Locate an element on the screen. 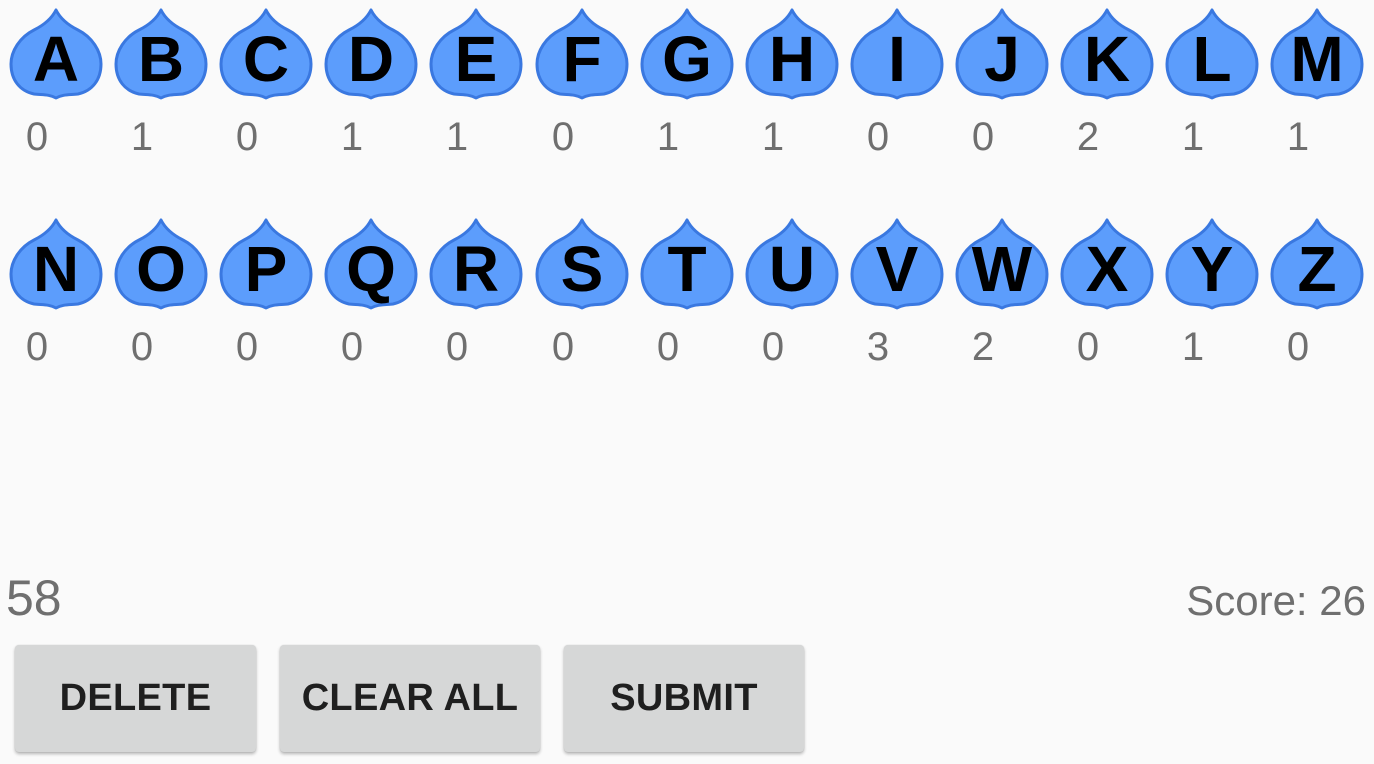 The image size is (1374, 764). timer-display: 58 is located at coordinates (34, 598).